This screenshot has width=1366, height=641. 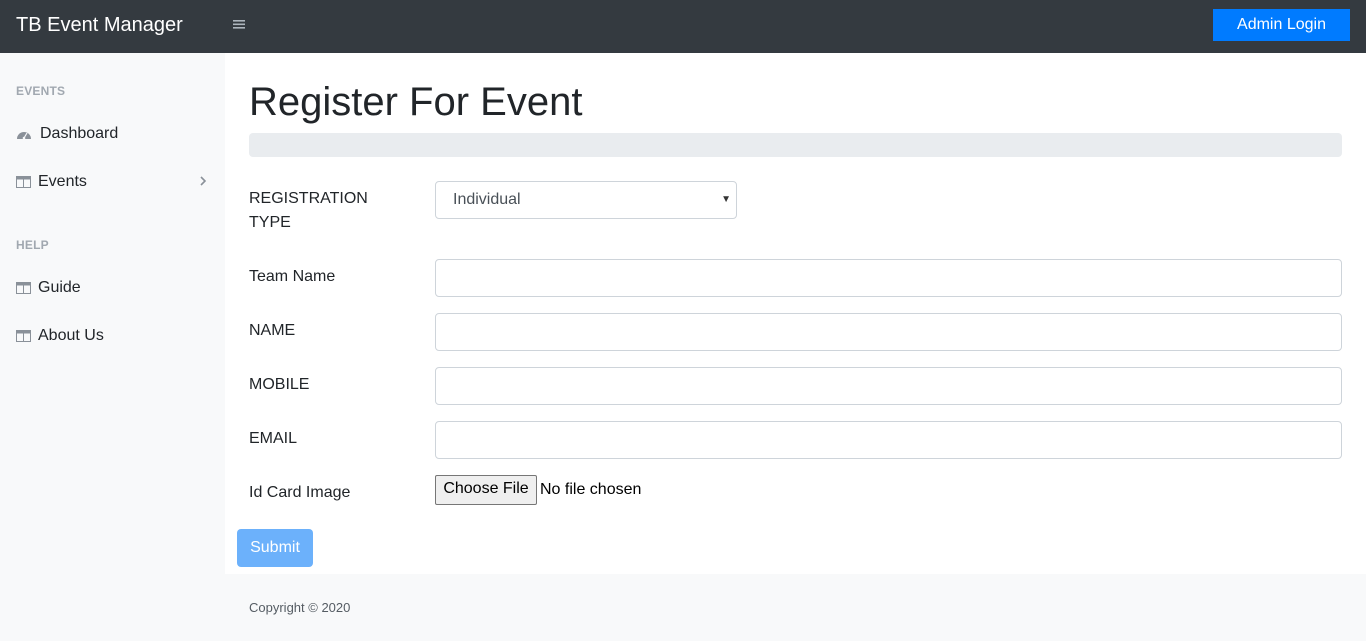 I want to click on admin-login-button: Admin Login, so click(x=1281, y=25).